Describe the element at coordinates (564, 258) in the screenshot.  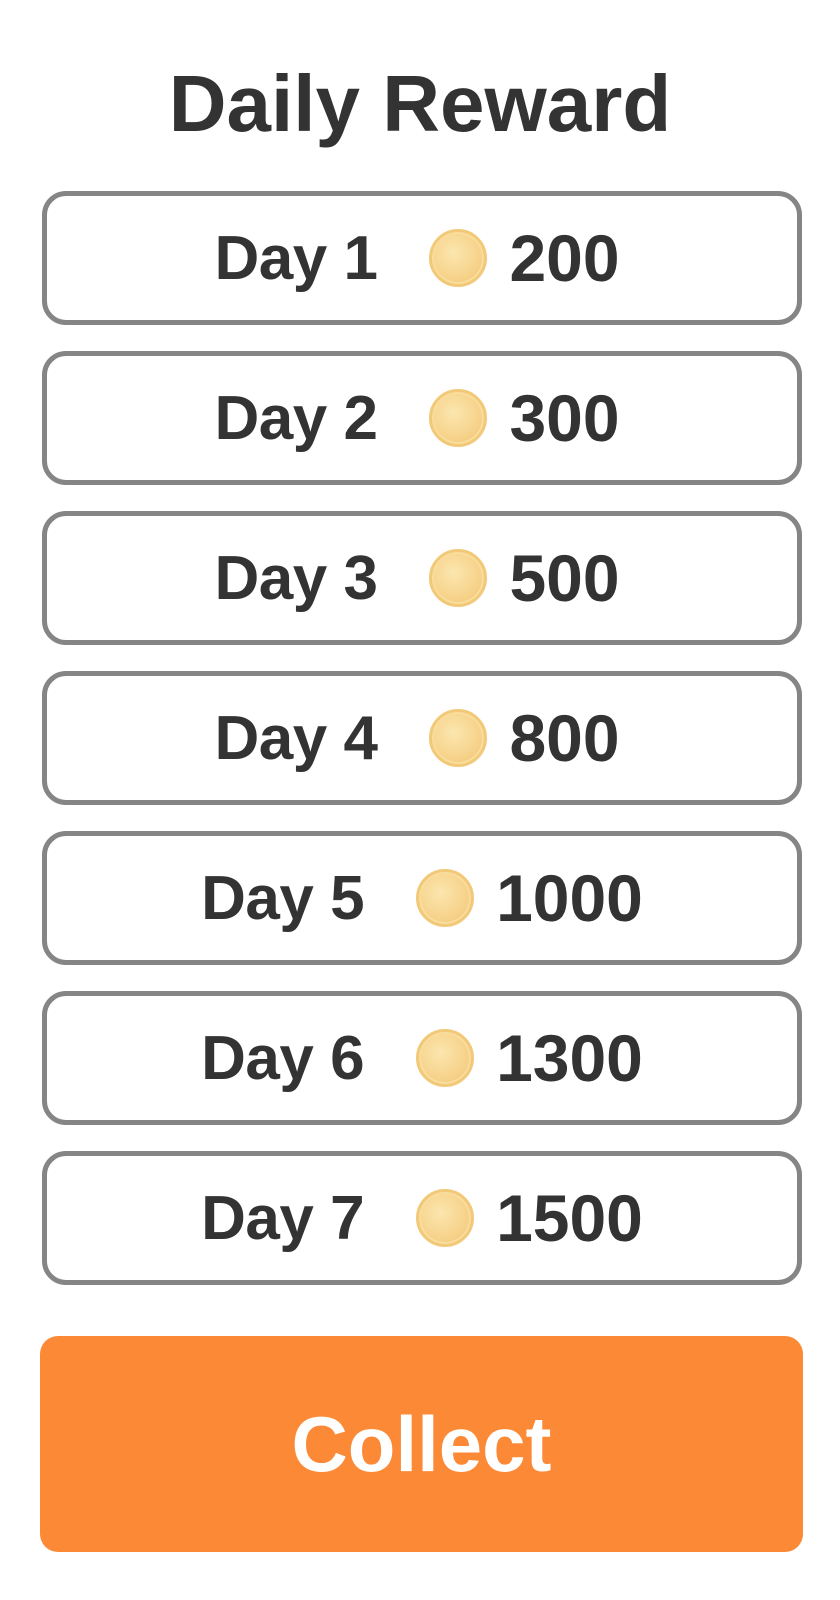
I see `reward-amount: 200` at that location.